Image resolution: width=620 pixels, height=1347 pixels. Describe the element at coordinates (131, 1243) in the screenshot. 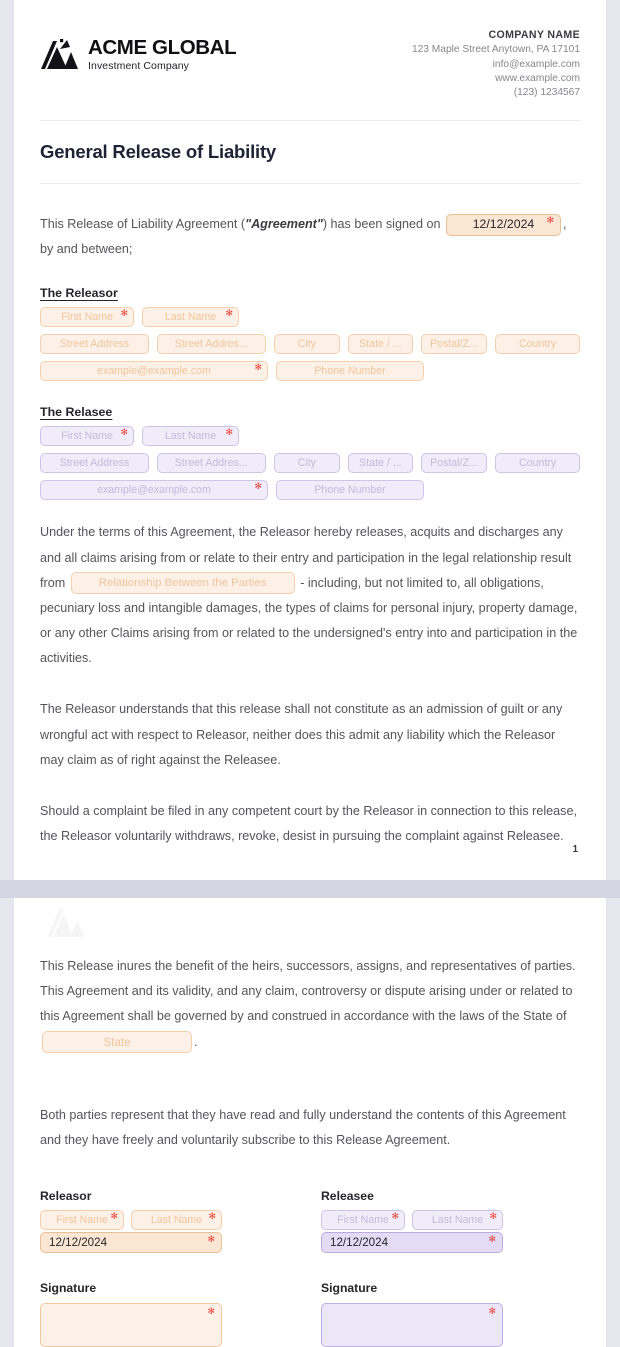

I see `releasor-signature-date-input: 12/12/2024 ✻` at that location.